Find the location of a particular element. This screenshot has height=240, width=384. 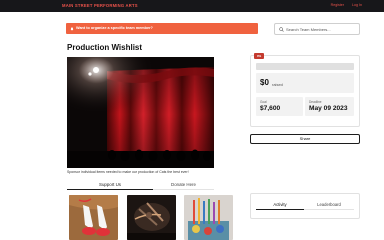

raised-label: raised is located at coordinates (277, 84).